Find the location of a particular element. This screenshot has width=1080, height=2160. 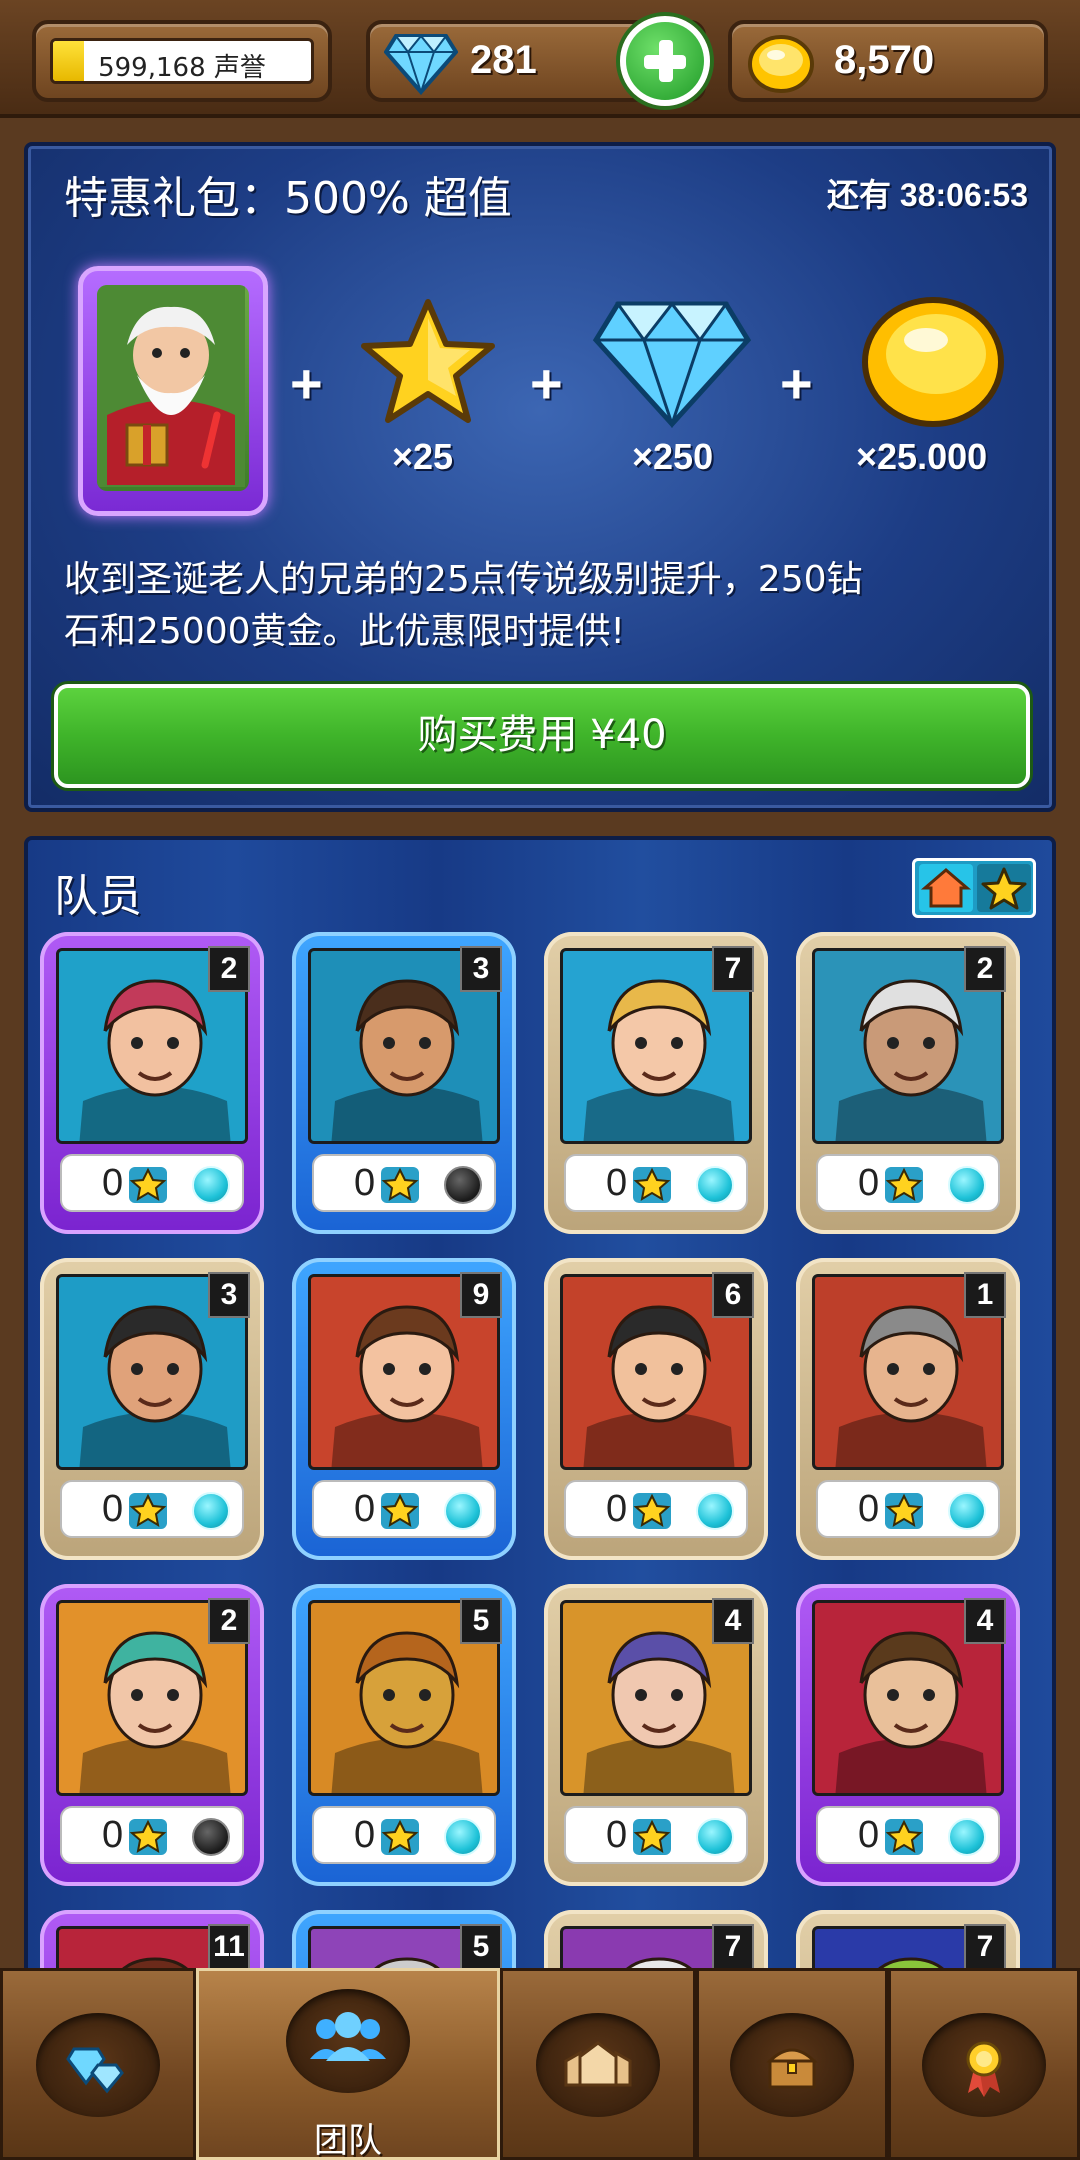

nav-tab-team: 团队 is located at coordinates (348, 2064).